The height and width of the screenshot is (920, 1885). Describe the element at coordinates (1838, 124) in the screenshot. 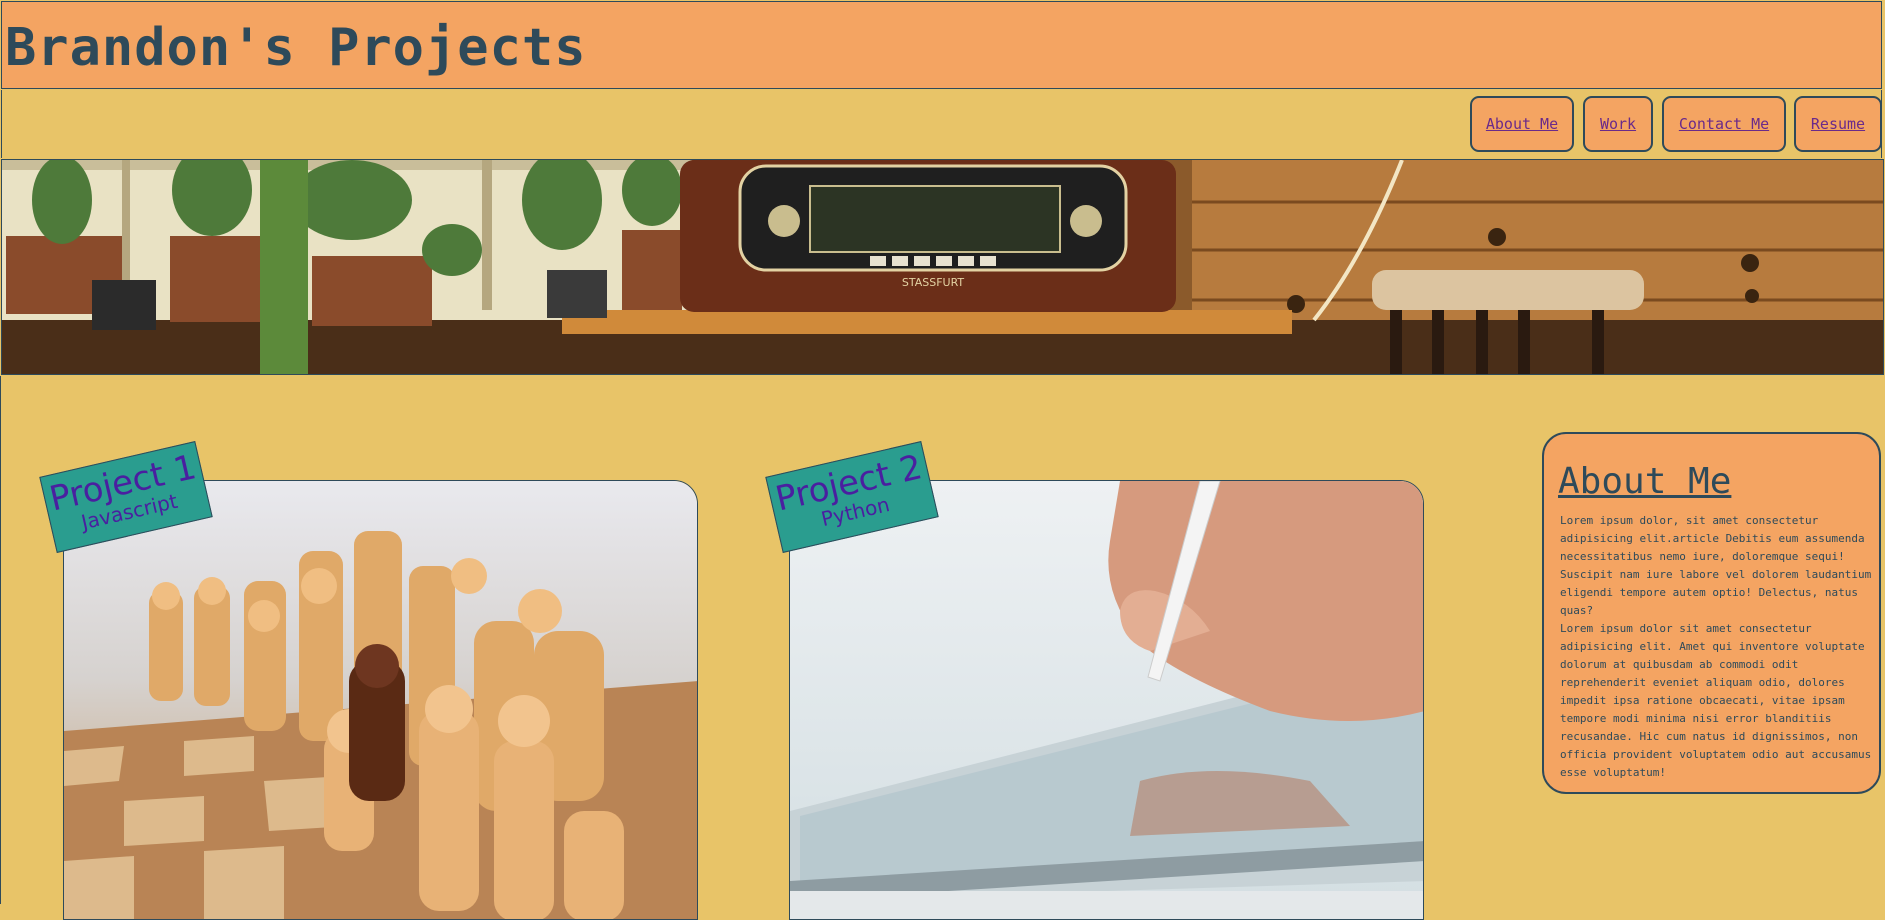

I see `nav-resume-link: Resume` at that location.